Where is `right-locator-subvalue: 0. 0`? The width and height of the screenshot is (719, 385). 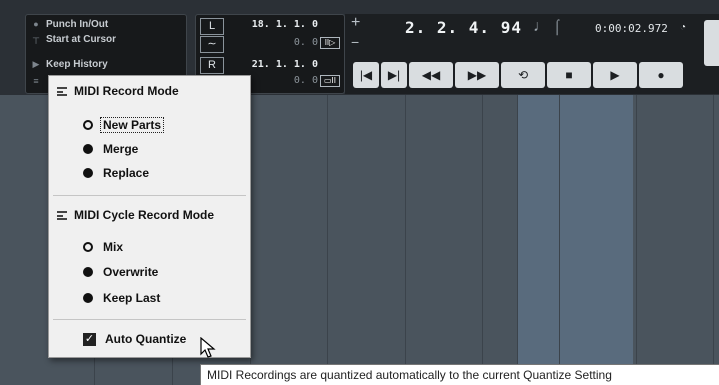
right-locator-subvalue: 0. 0 is located at coordinates (306, 80).